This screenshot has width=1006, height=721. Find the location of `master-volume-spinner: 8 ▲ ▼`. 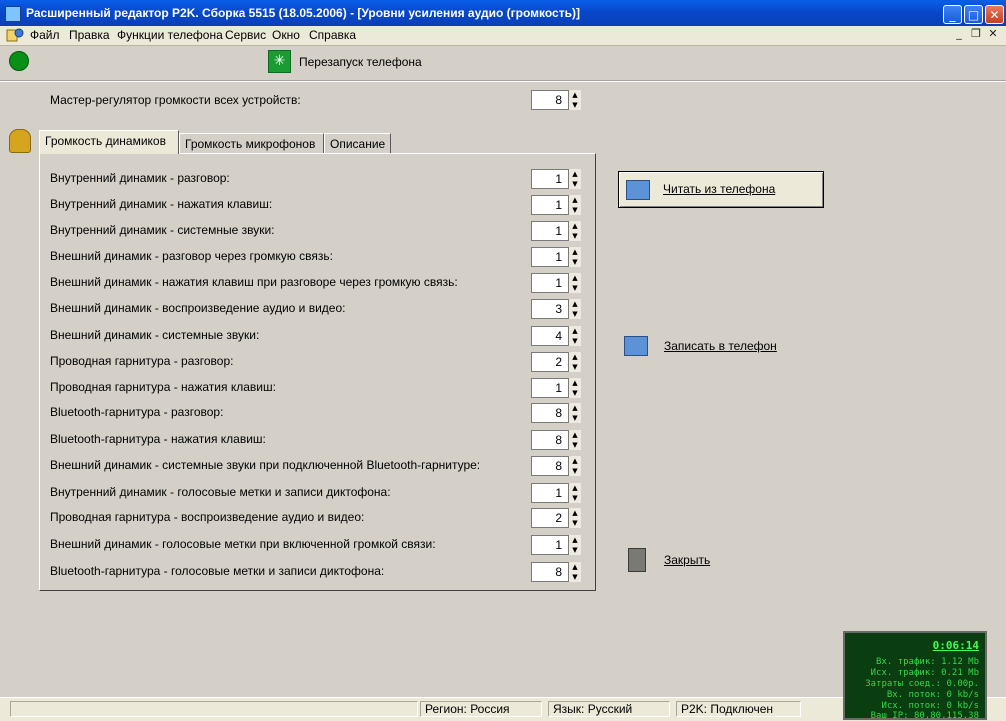

master-volume-spinner: 8 ▲ ▼ is located at coordinates (556, 100).